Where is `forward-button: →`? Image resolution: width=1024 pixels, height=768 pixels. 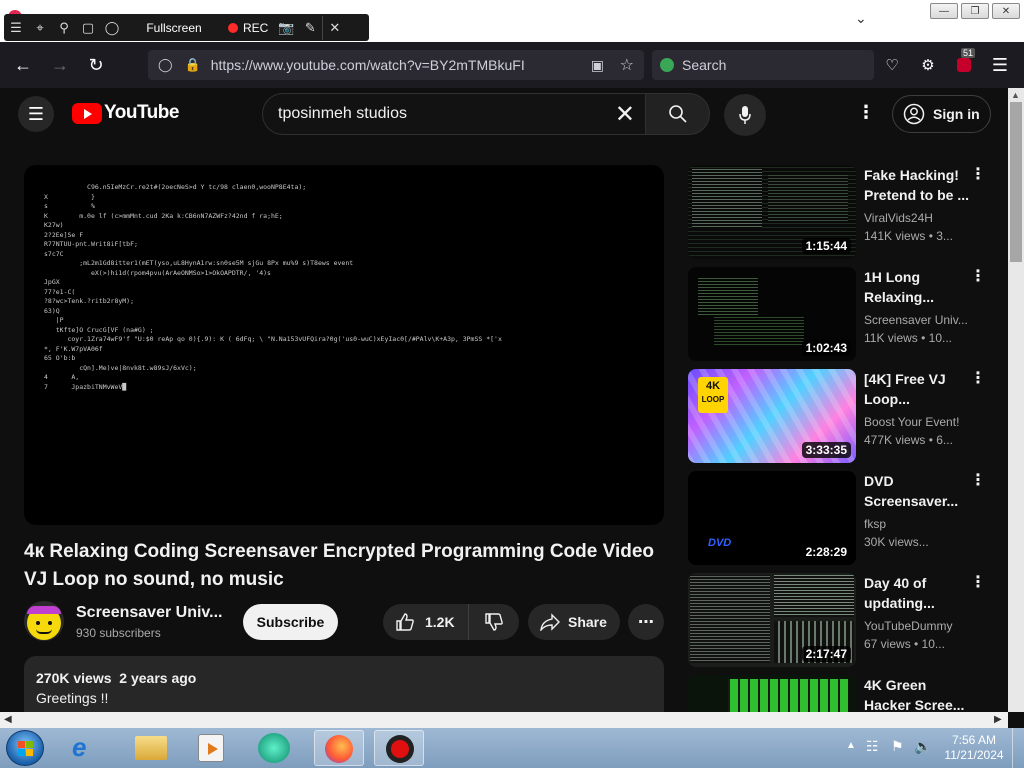 forward-button: → is located at coordinates (60, 65).